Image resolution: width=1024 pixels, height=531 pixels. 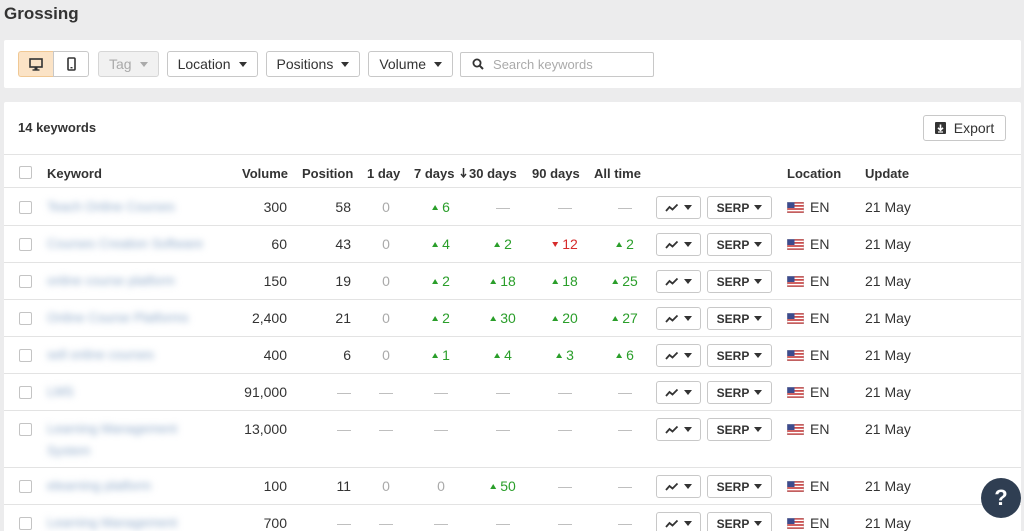 I want to click on desktop-toggle-button, so click(x=35, y=64).